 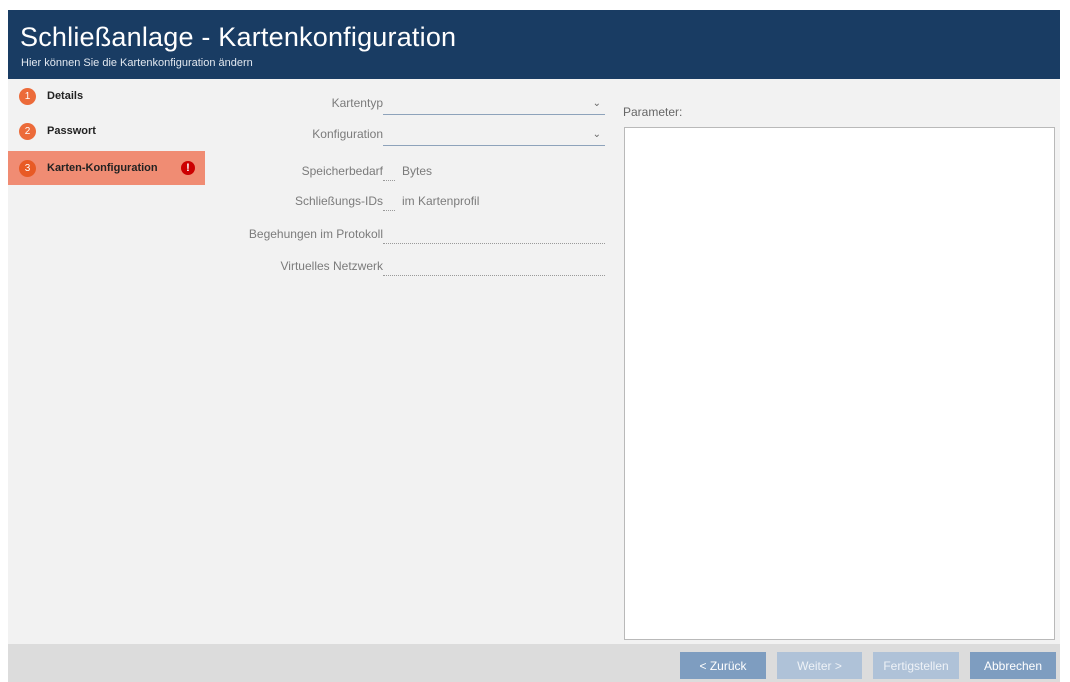 I want to click on begehungen-label: Begehungen im Protokoll, so click(x=315, y=234).